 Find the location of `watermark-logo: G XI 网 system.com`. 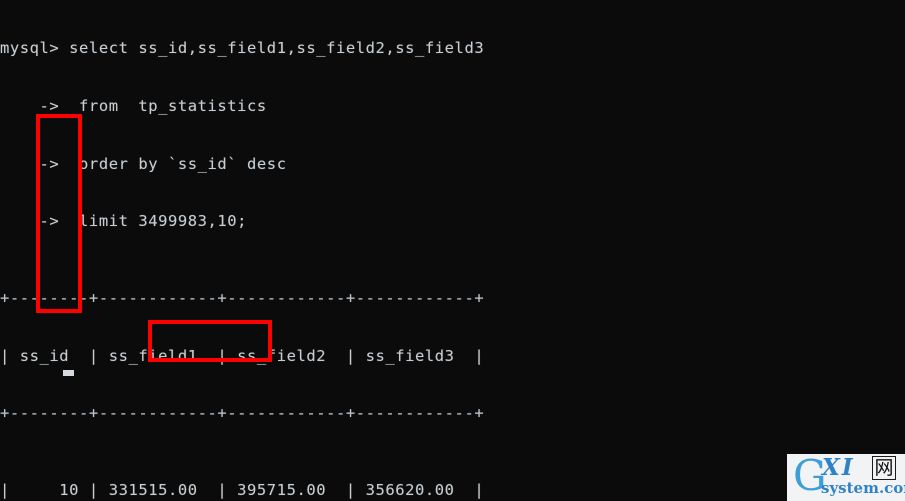

watermark-logo: G XI 网 system.com is located at coordinates (846, 477).